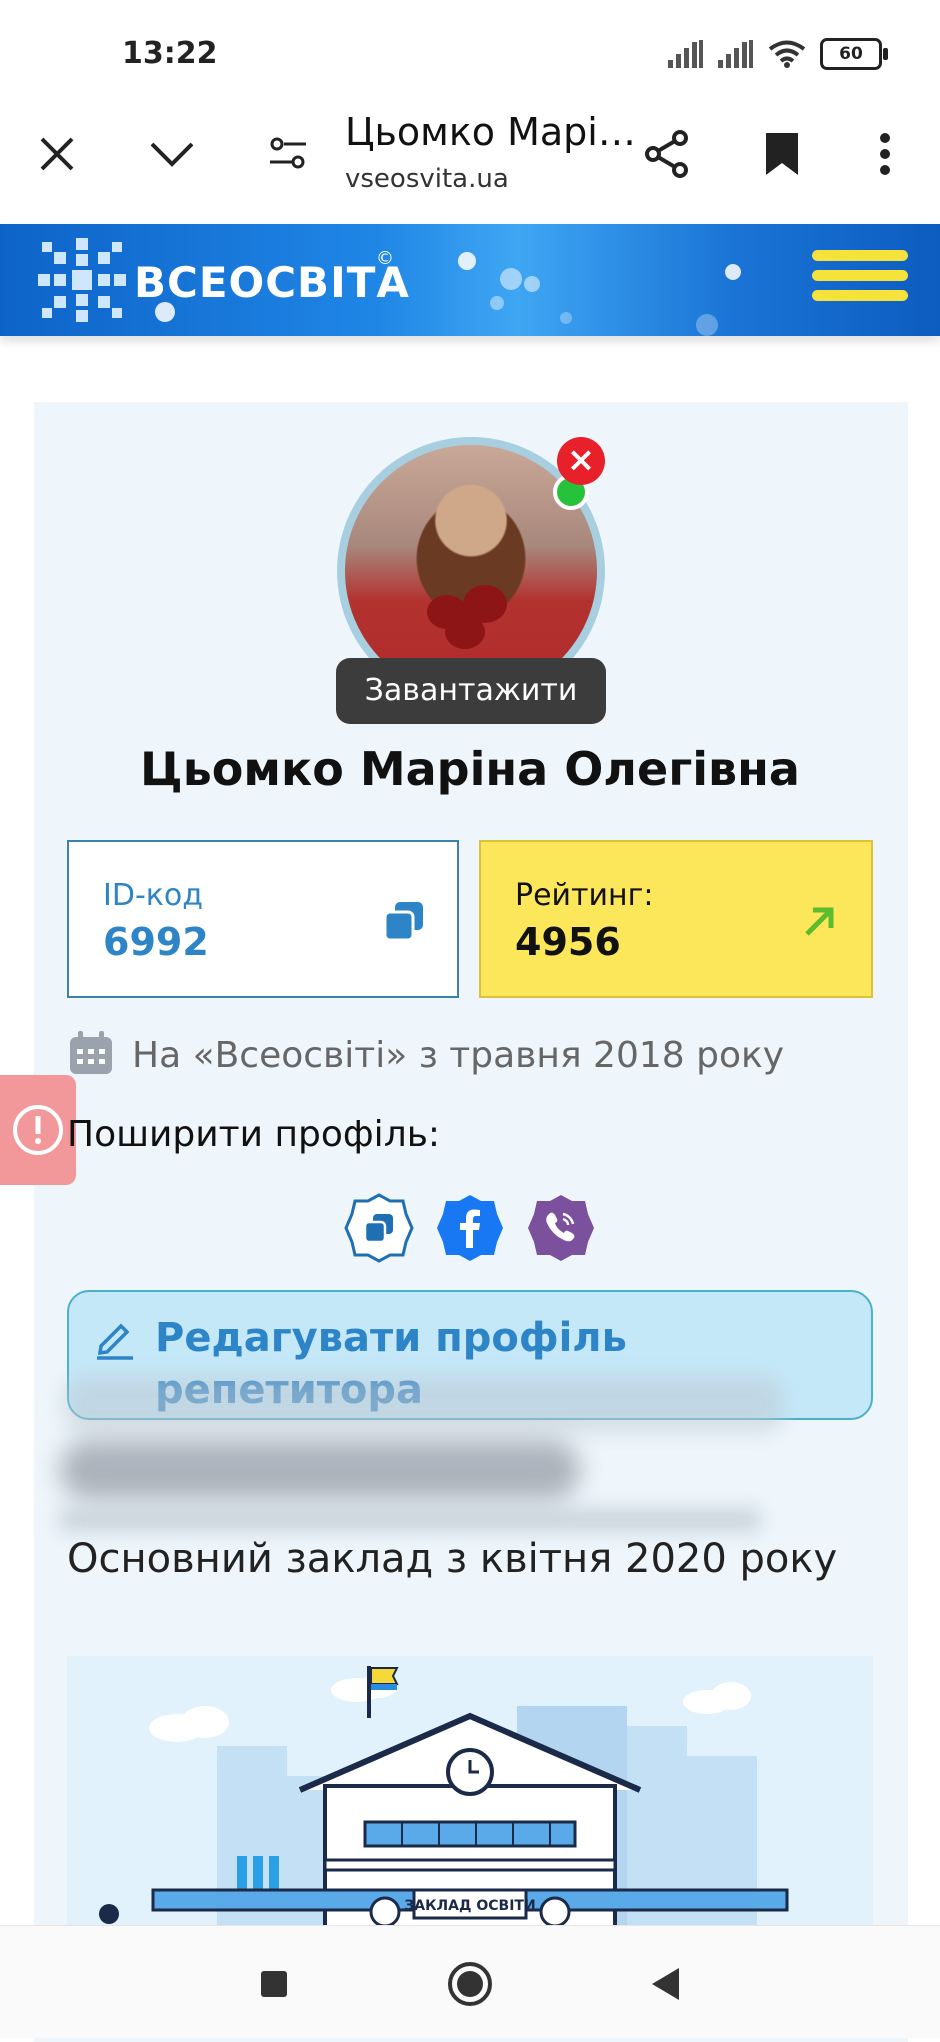 This screenshot has width=940, height=2042. Describe the element at coordinates (581, 461) in the screenshot. I see `remove-photo-icon: ×` at that location.